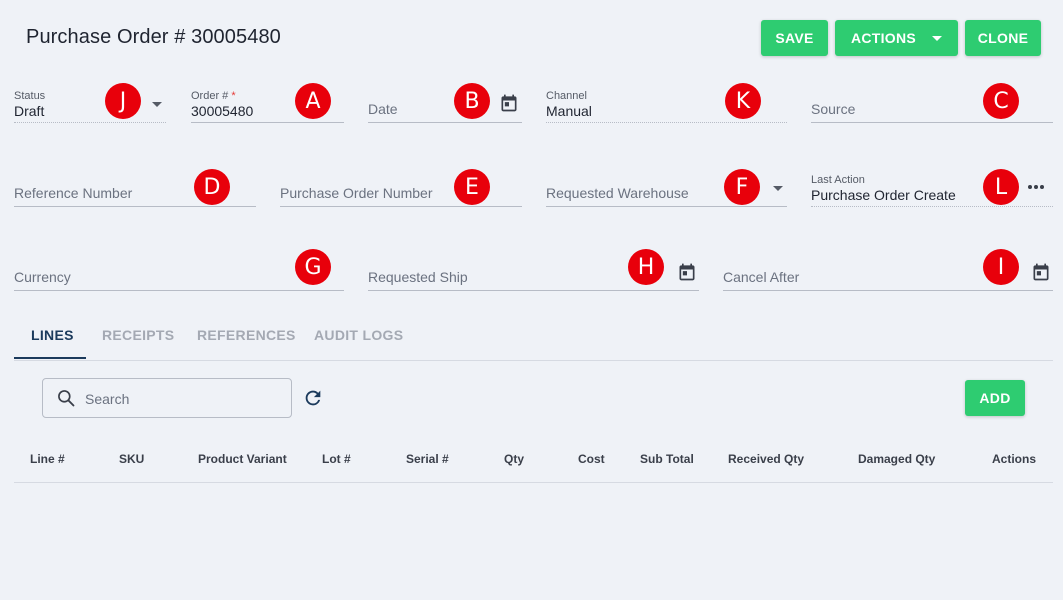 This screenshot has height=600, width=1063. What do you see at coordinates (667, 459) in the screenshot?
I see `column-header-sub-total: Sub Total` at bounding box center [667, 459].